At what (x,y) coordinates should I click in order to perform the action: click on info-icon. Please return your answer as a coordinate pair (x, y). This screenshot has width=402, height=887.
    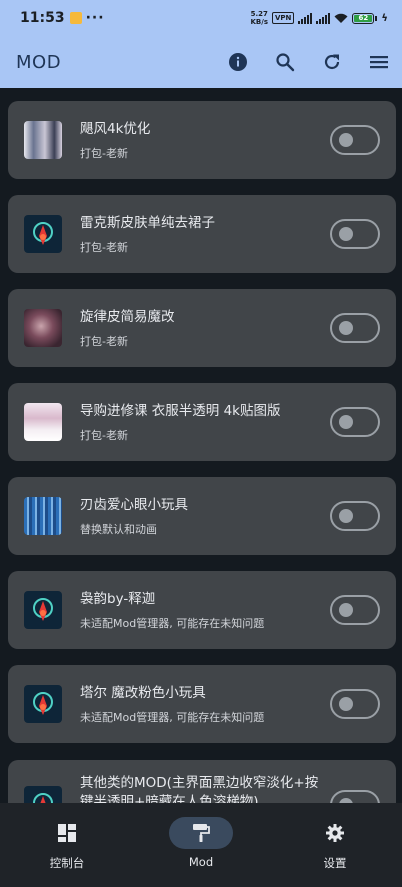
    Looking at the image, I should click on (237, 62).